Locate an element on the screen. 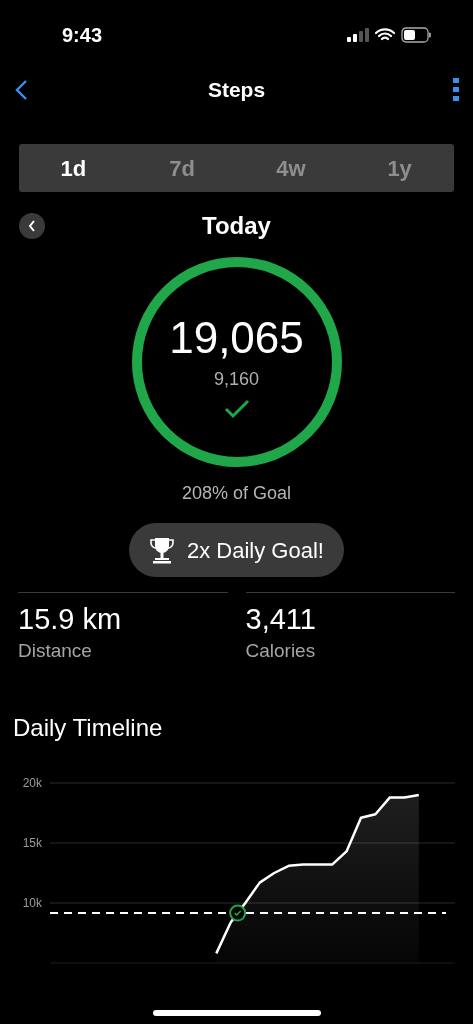 Image resolution: width=473 pixels, height=1024 pixels. chevron-left-icon is located at coordinates (32, 226).